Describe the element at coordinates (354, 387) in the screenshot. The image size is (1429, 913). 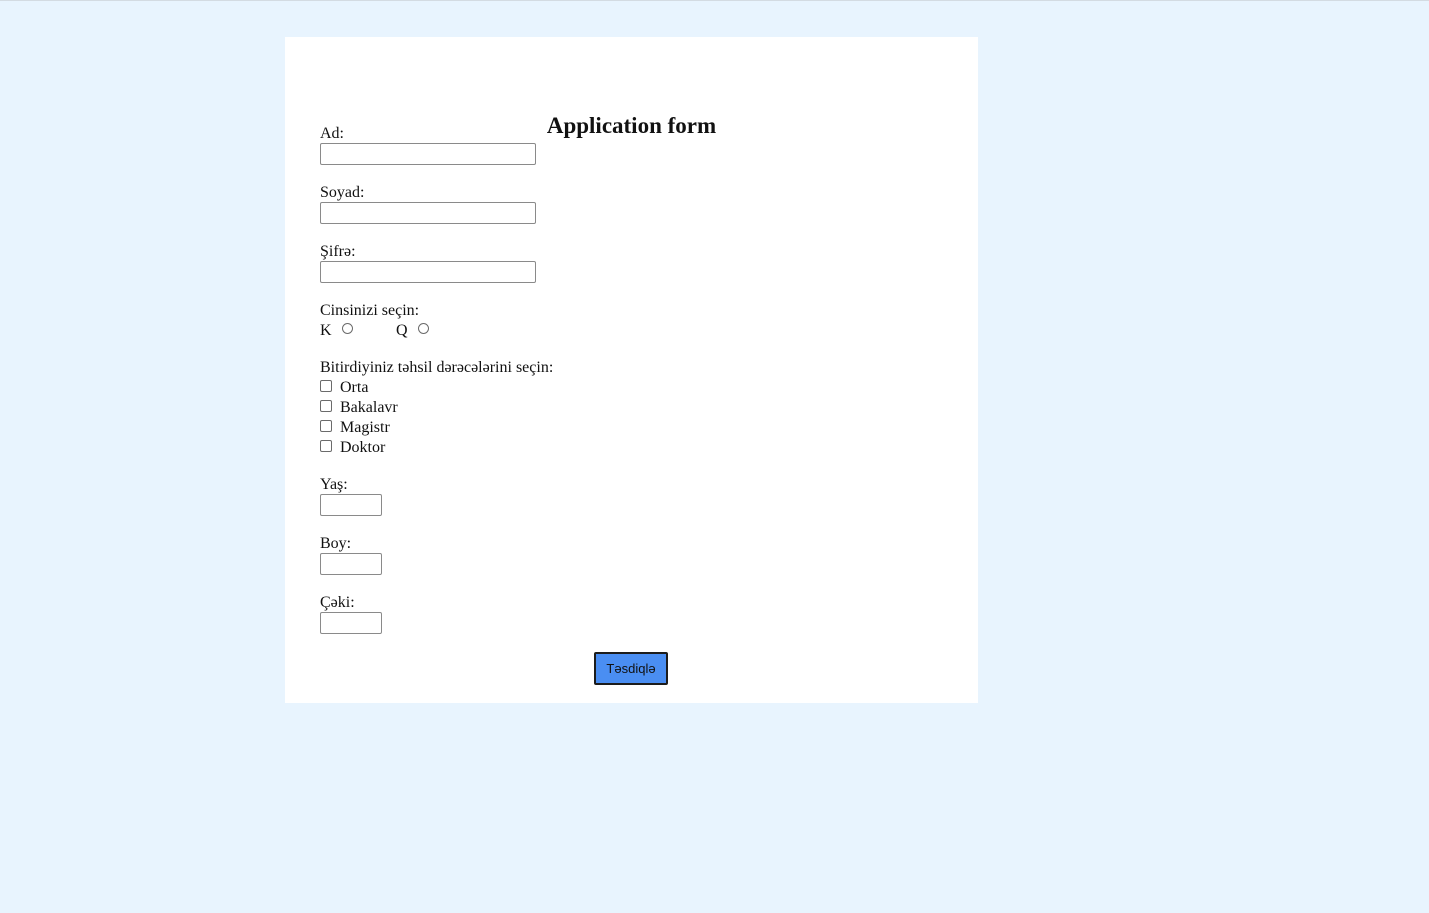
I see `education-orta-label: Orta` at that location.